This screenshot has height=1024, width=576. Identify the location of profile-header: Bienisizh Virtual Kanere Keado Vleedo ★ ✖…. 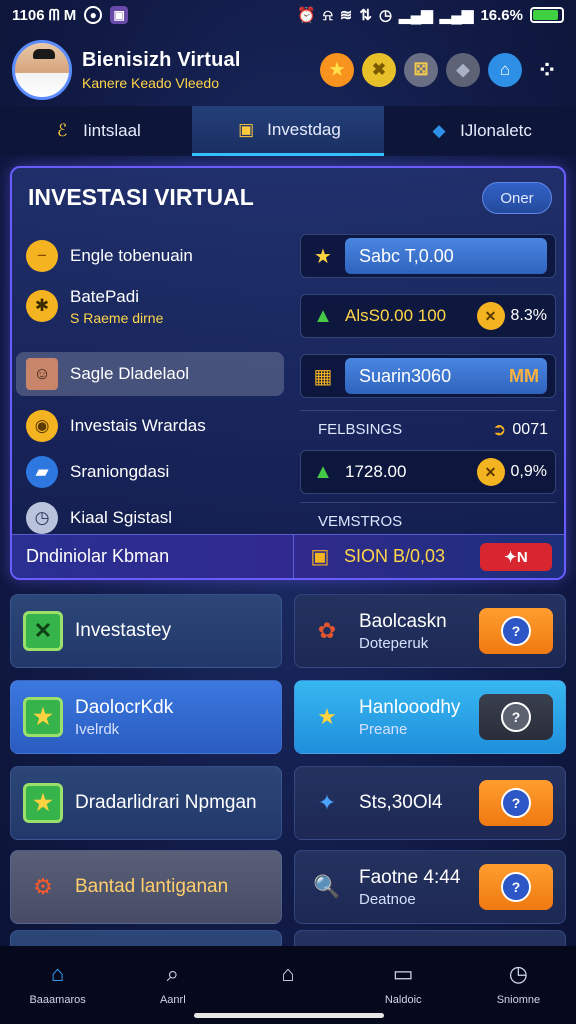
(288, 70).